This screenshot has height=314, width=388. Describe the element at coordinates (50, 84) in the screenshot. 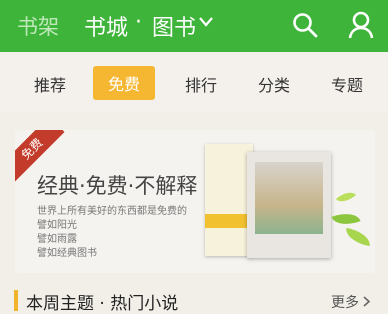

I see `category-recommend: 推荐` at that location.